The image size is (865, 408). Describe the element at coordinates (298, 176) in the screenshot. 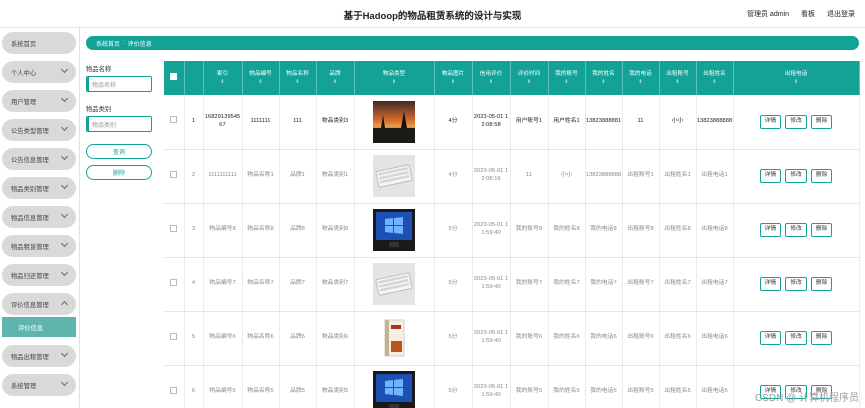

I see `cell-brand: 品牌1` at that location.